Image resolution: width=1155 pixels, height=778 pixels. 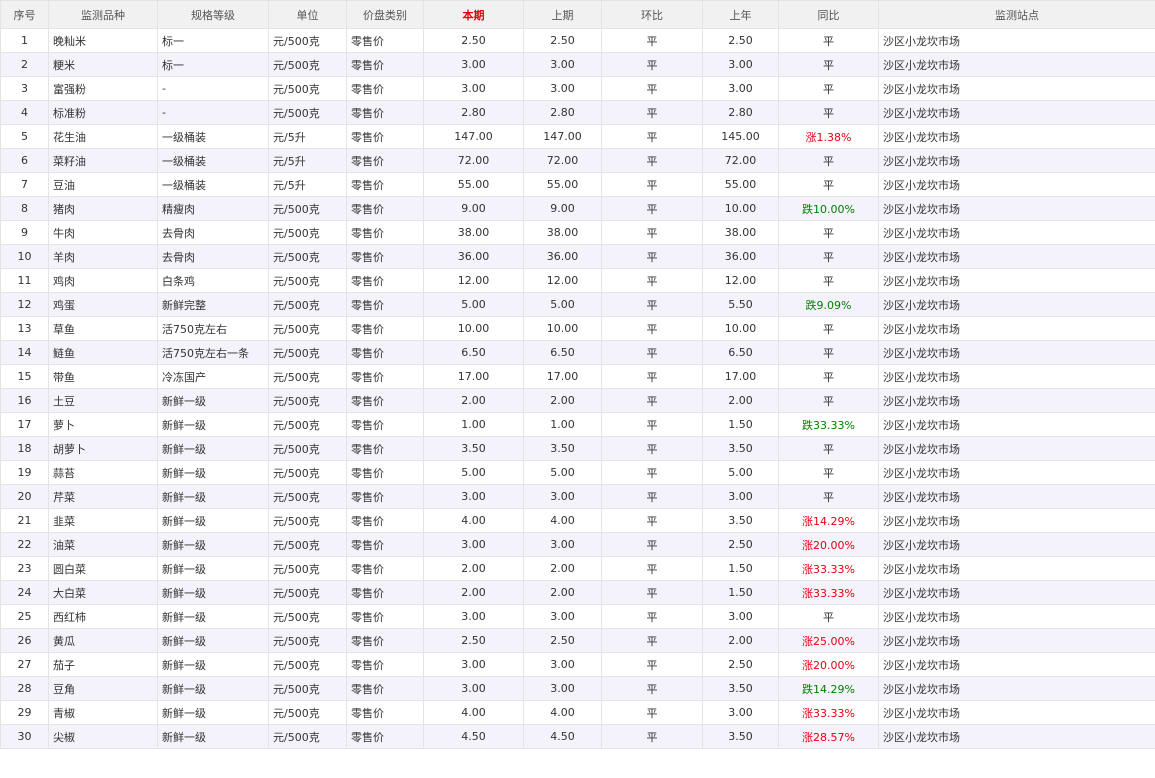 I want to click on cell-last-year: 2.50, so click(x=740, y=544).